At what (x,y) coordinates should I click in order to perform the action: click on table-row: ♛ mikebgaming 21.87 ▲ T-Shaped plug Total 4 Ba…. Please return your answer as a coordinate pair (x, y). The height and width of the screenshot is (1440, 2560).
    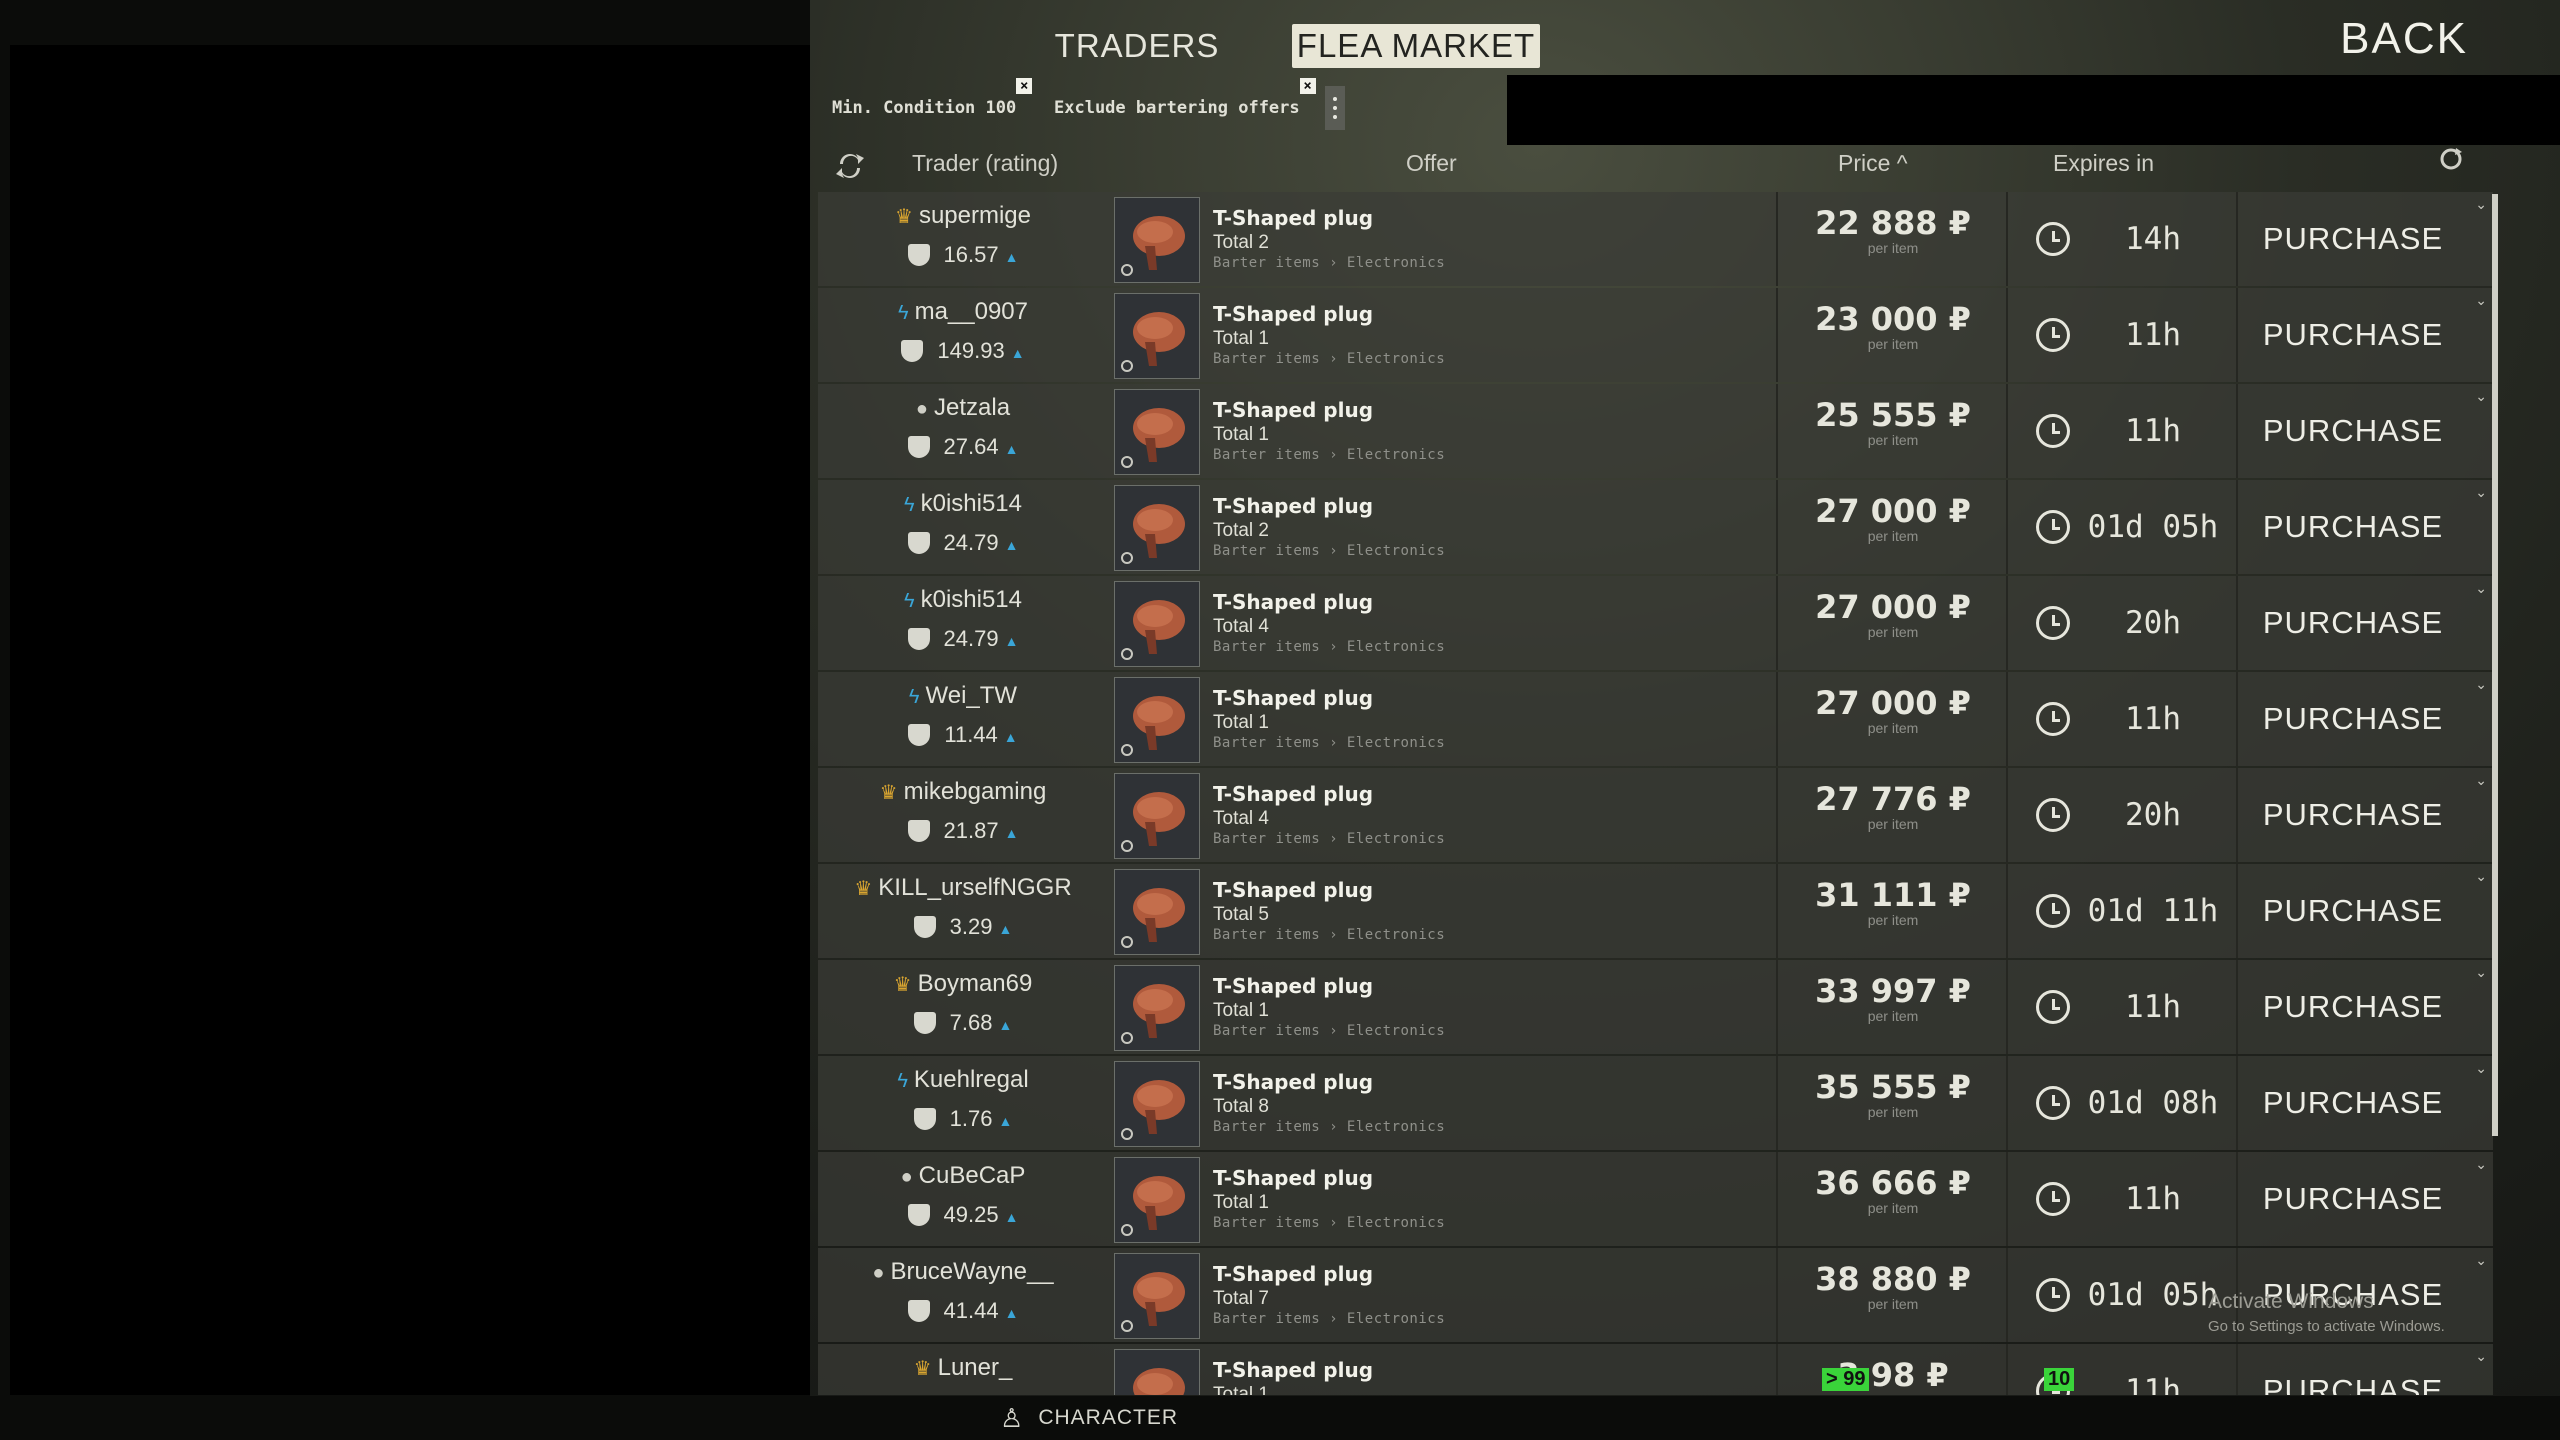
    Looking at the image, I should click on (1655, 815).